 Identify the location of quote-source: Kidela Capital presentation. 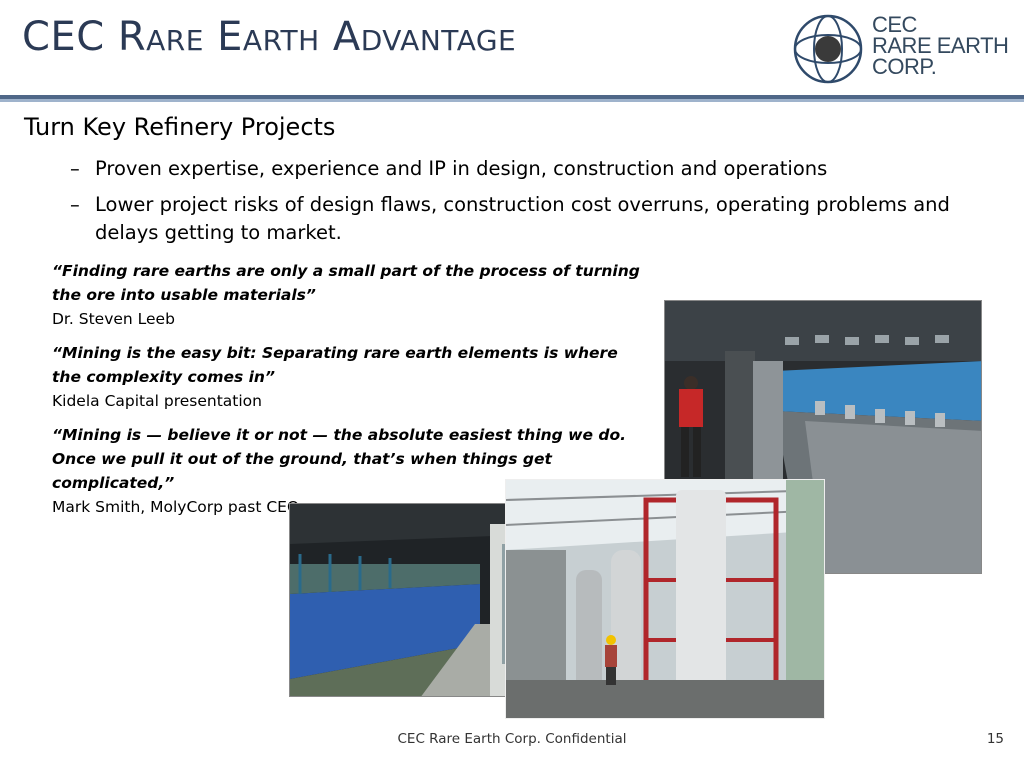
(157, 401).